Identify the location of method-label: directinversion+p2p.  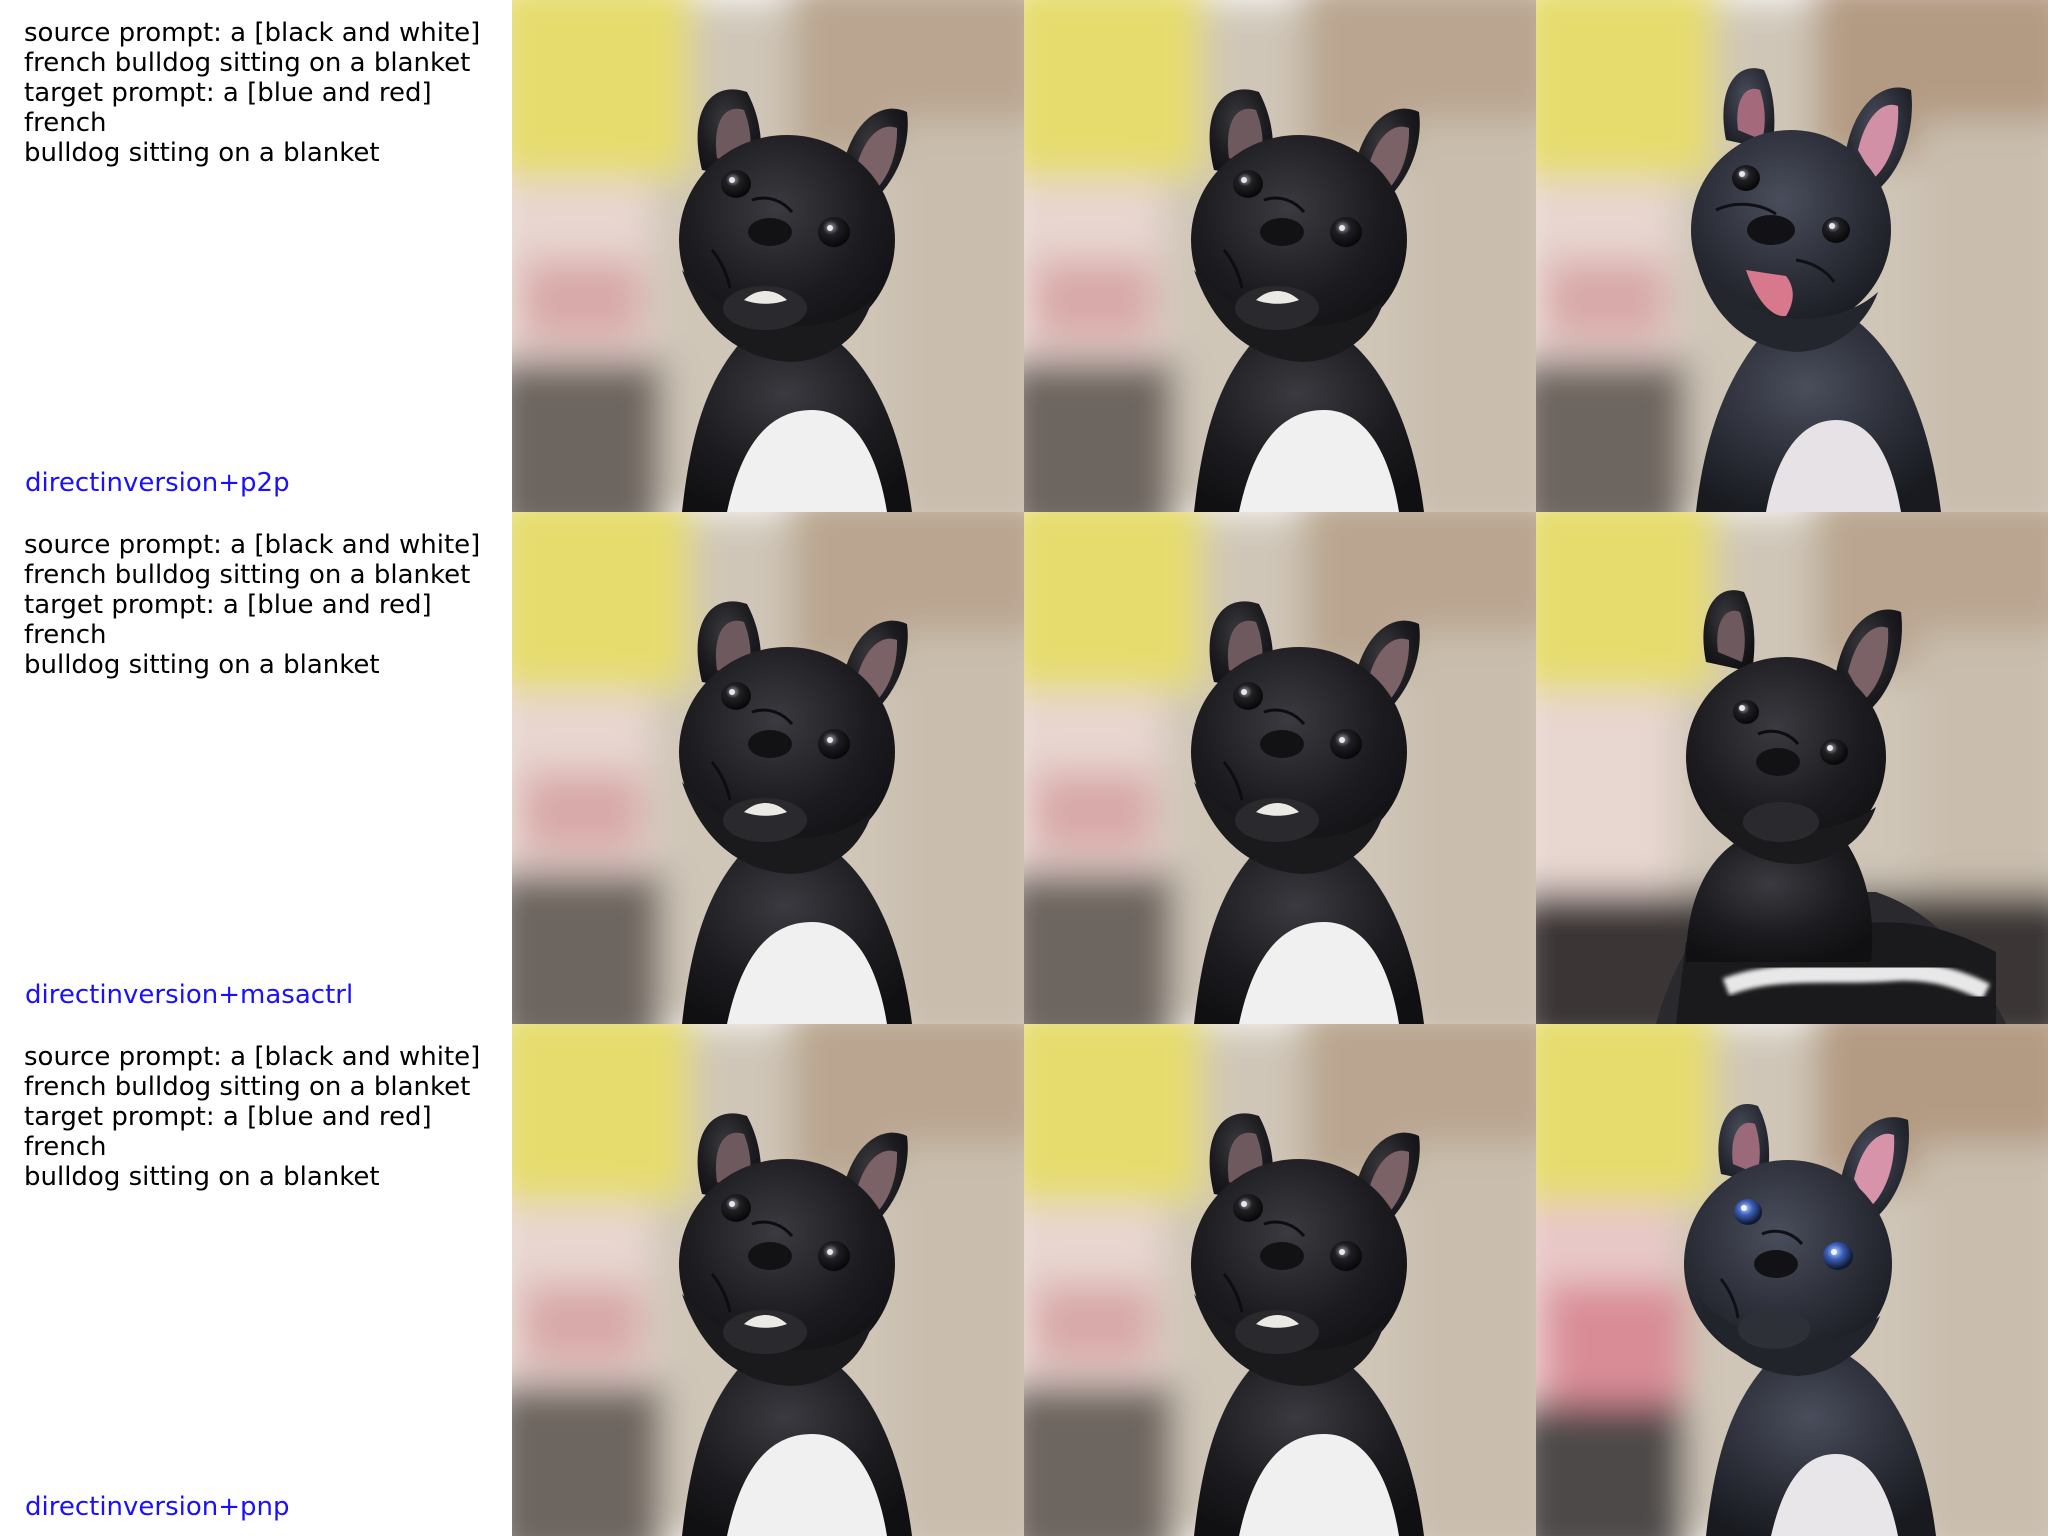
(157, 483).